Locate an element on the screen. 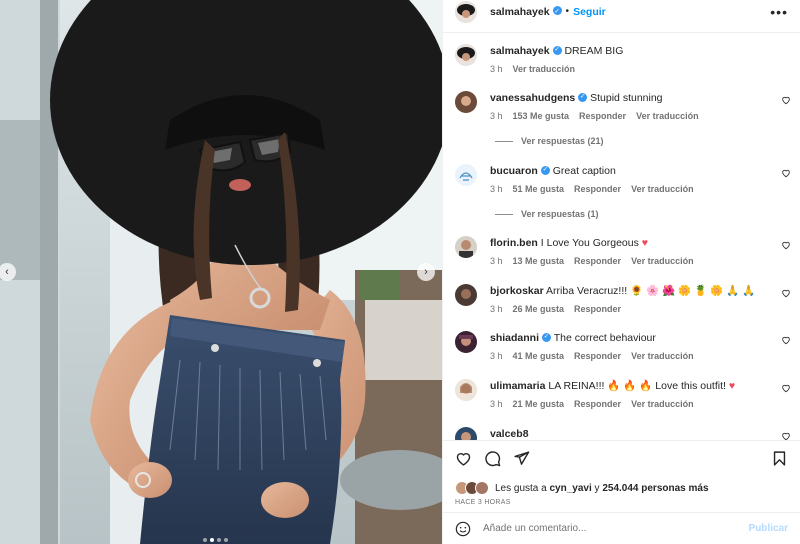  next-slide-button: › is located at coordinates (426, 272).